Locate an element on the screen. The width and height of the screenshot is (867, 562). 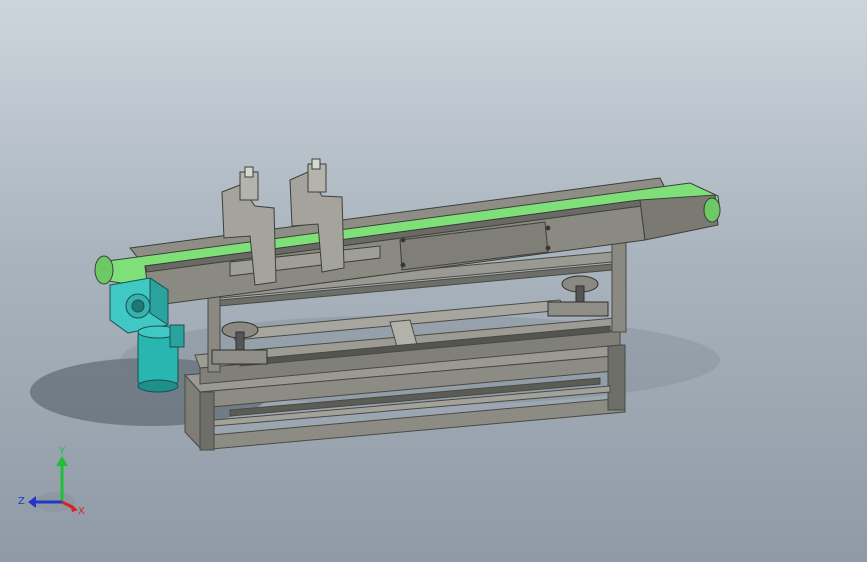
drive-motor is located at coordinates (161, 358).